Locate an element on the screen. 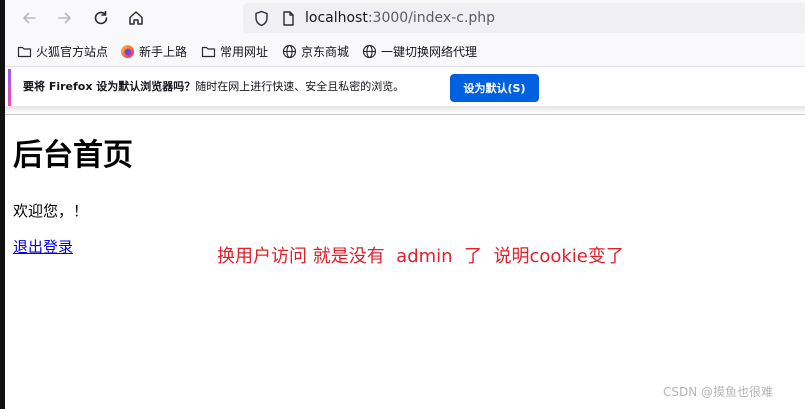 This screenshot has height=409, width=805. bookmark-label: 火狐官方站点 is located at coordinates (72, 51).